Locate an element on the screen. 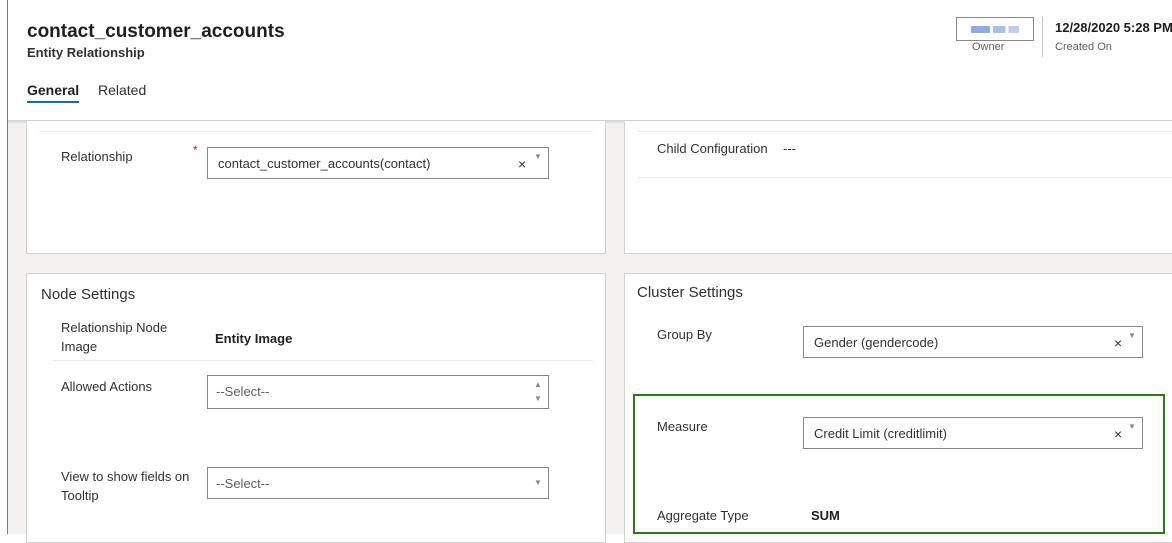 This screenshot has width=1172, height=543. scroll-up-icon: ▲ is located at coordinates (538, 384).